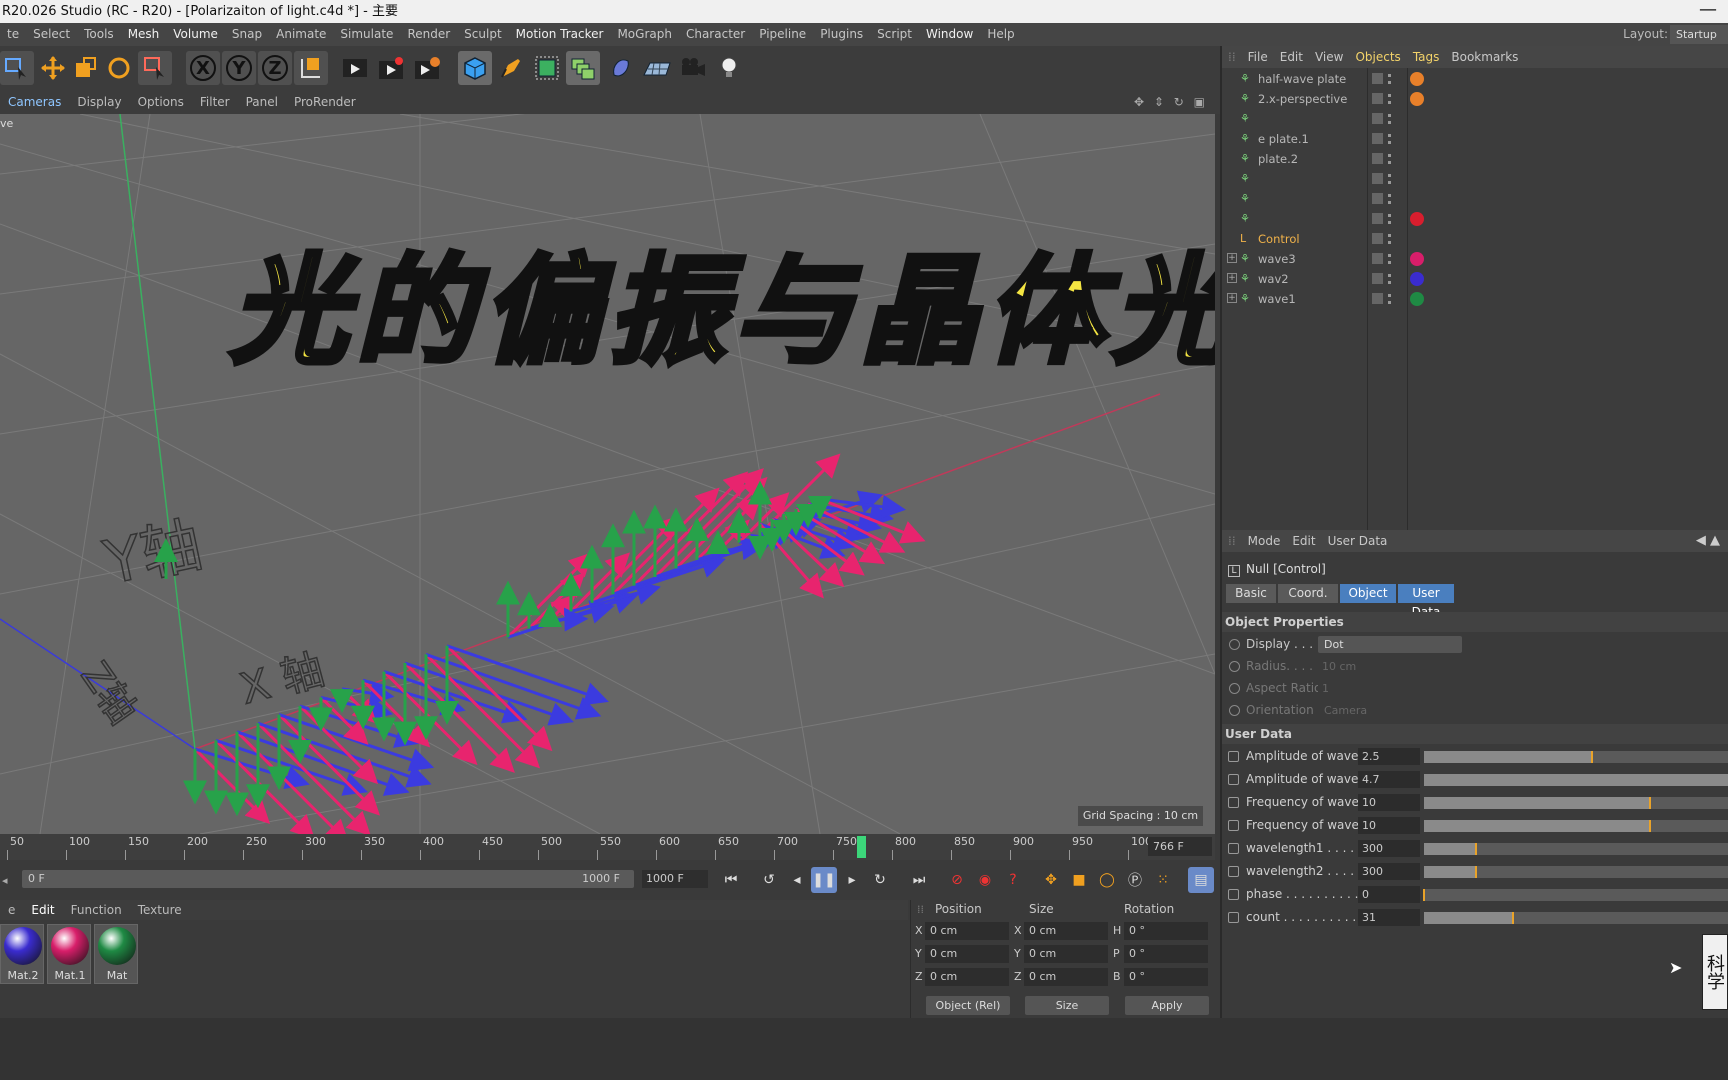 The width and height of the screenshot is (1728, 1080). What do you see at coordinates (1201, 880) in the screenshot?
I see `timeline-window-icon: ▤` at bounding box center [1201, 880].